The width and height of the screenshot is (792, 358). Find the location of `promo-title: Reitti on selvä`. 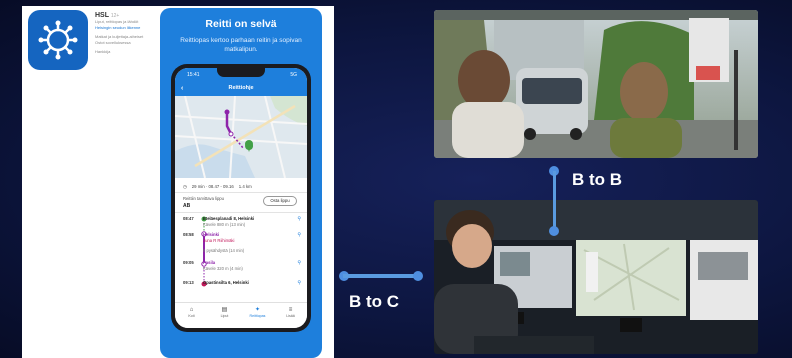

promo-title: Reitti on selvä is located at coordinates (241, 24).